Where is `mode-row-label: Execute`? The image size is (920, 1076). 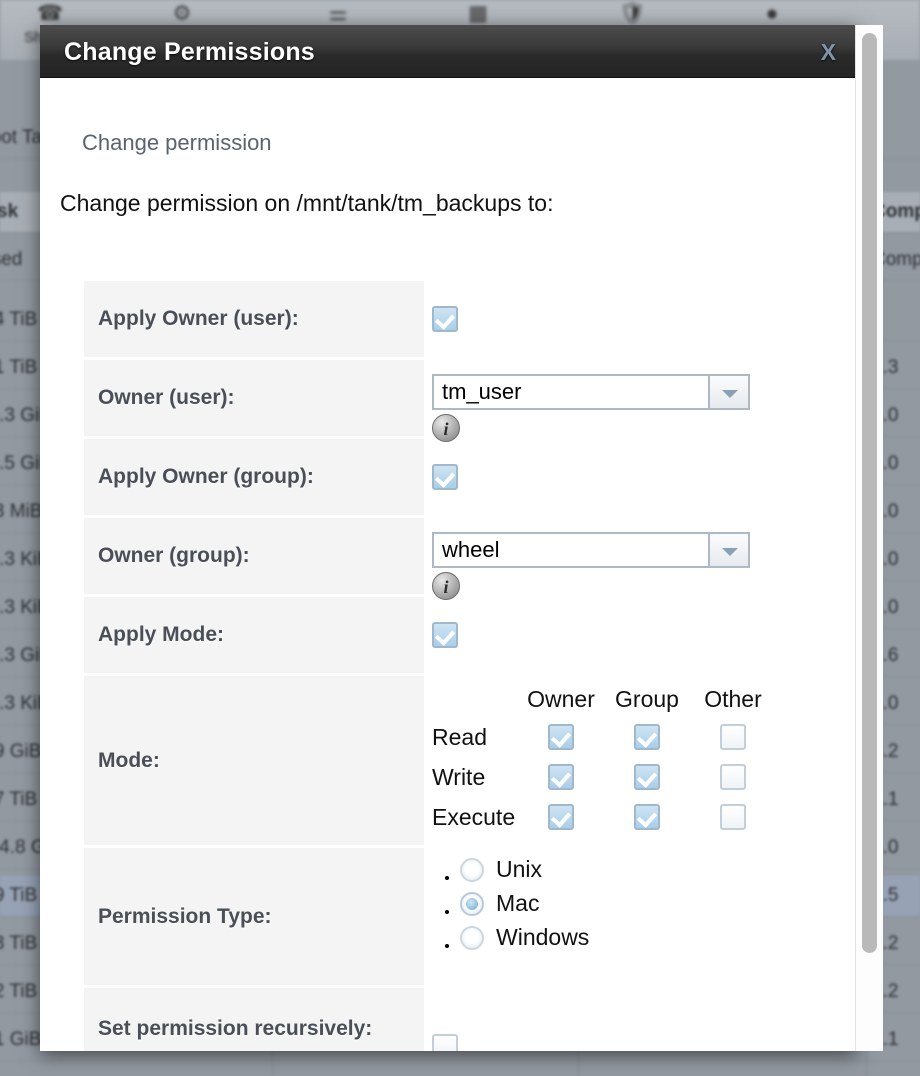
mode-row-label: Execute is located at coordinates (474, 817).